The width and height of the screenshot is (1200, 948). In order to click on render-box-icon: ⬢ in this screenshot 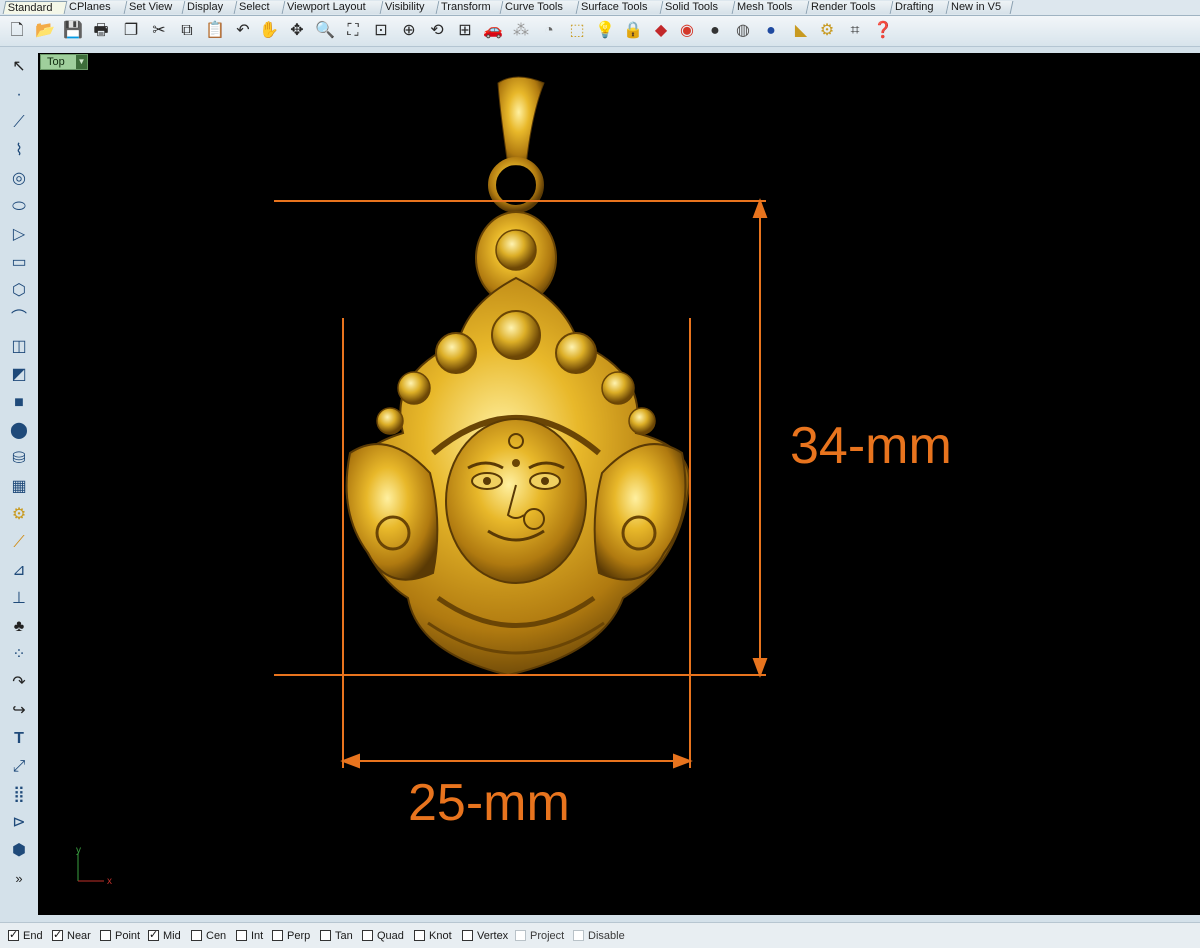, I will do `click(19, 851)`.